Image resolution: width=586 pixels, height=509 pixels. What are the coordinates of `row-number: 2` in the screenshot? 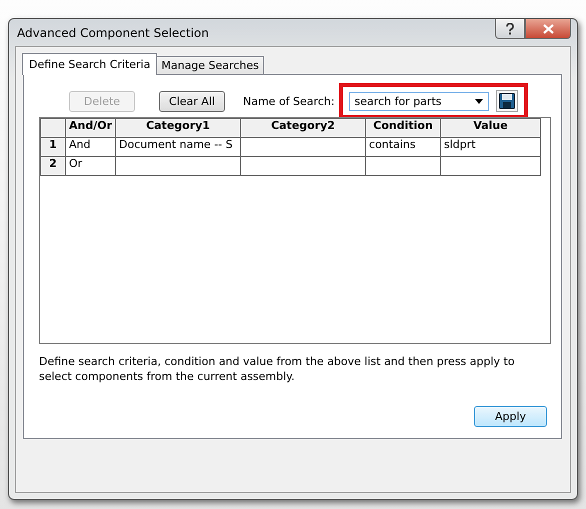 It's located at (53, 166).